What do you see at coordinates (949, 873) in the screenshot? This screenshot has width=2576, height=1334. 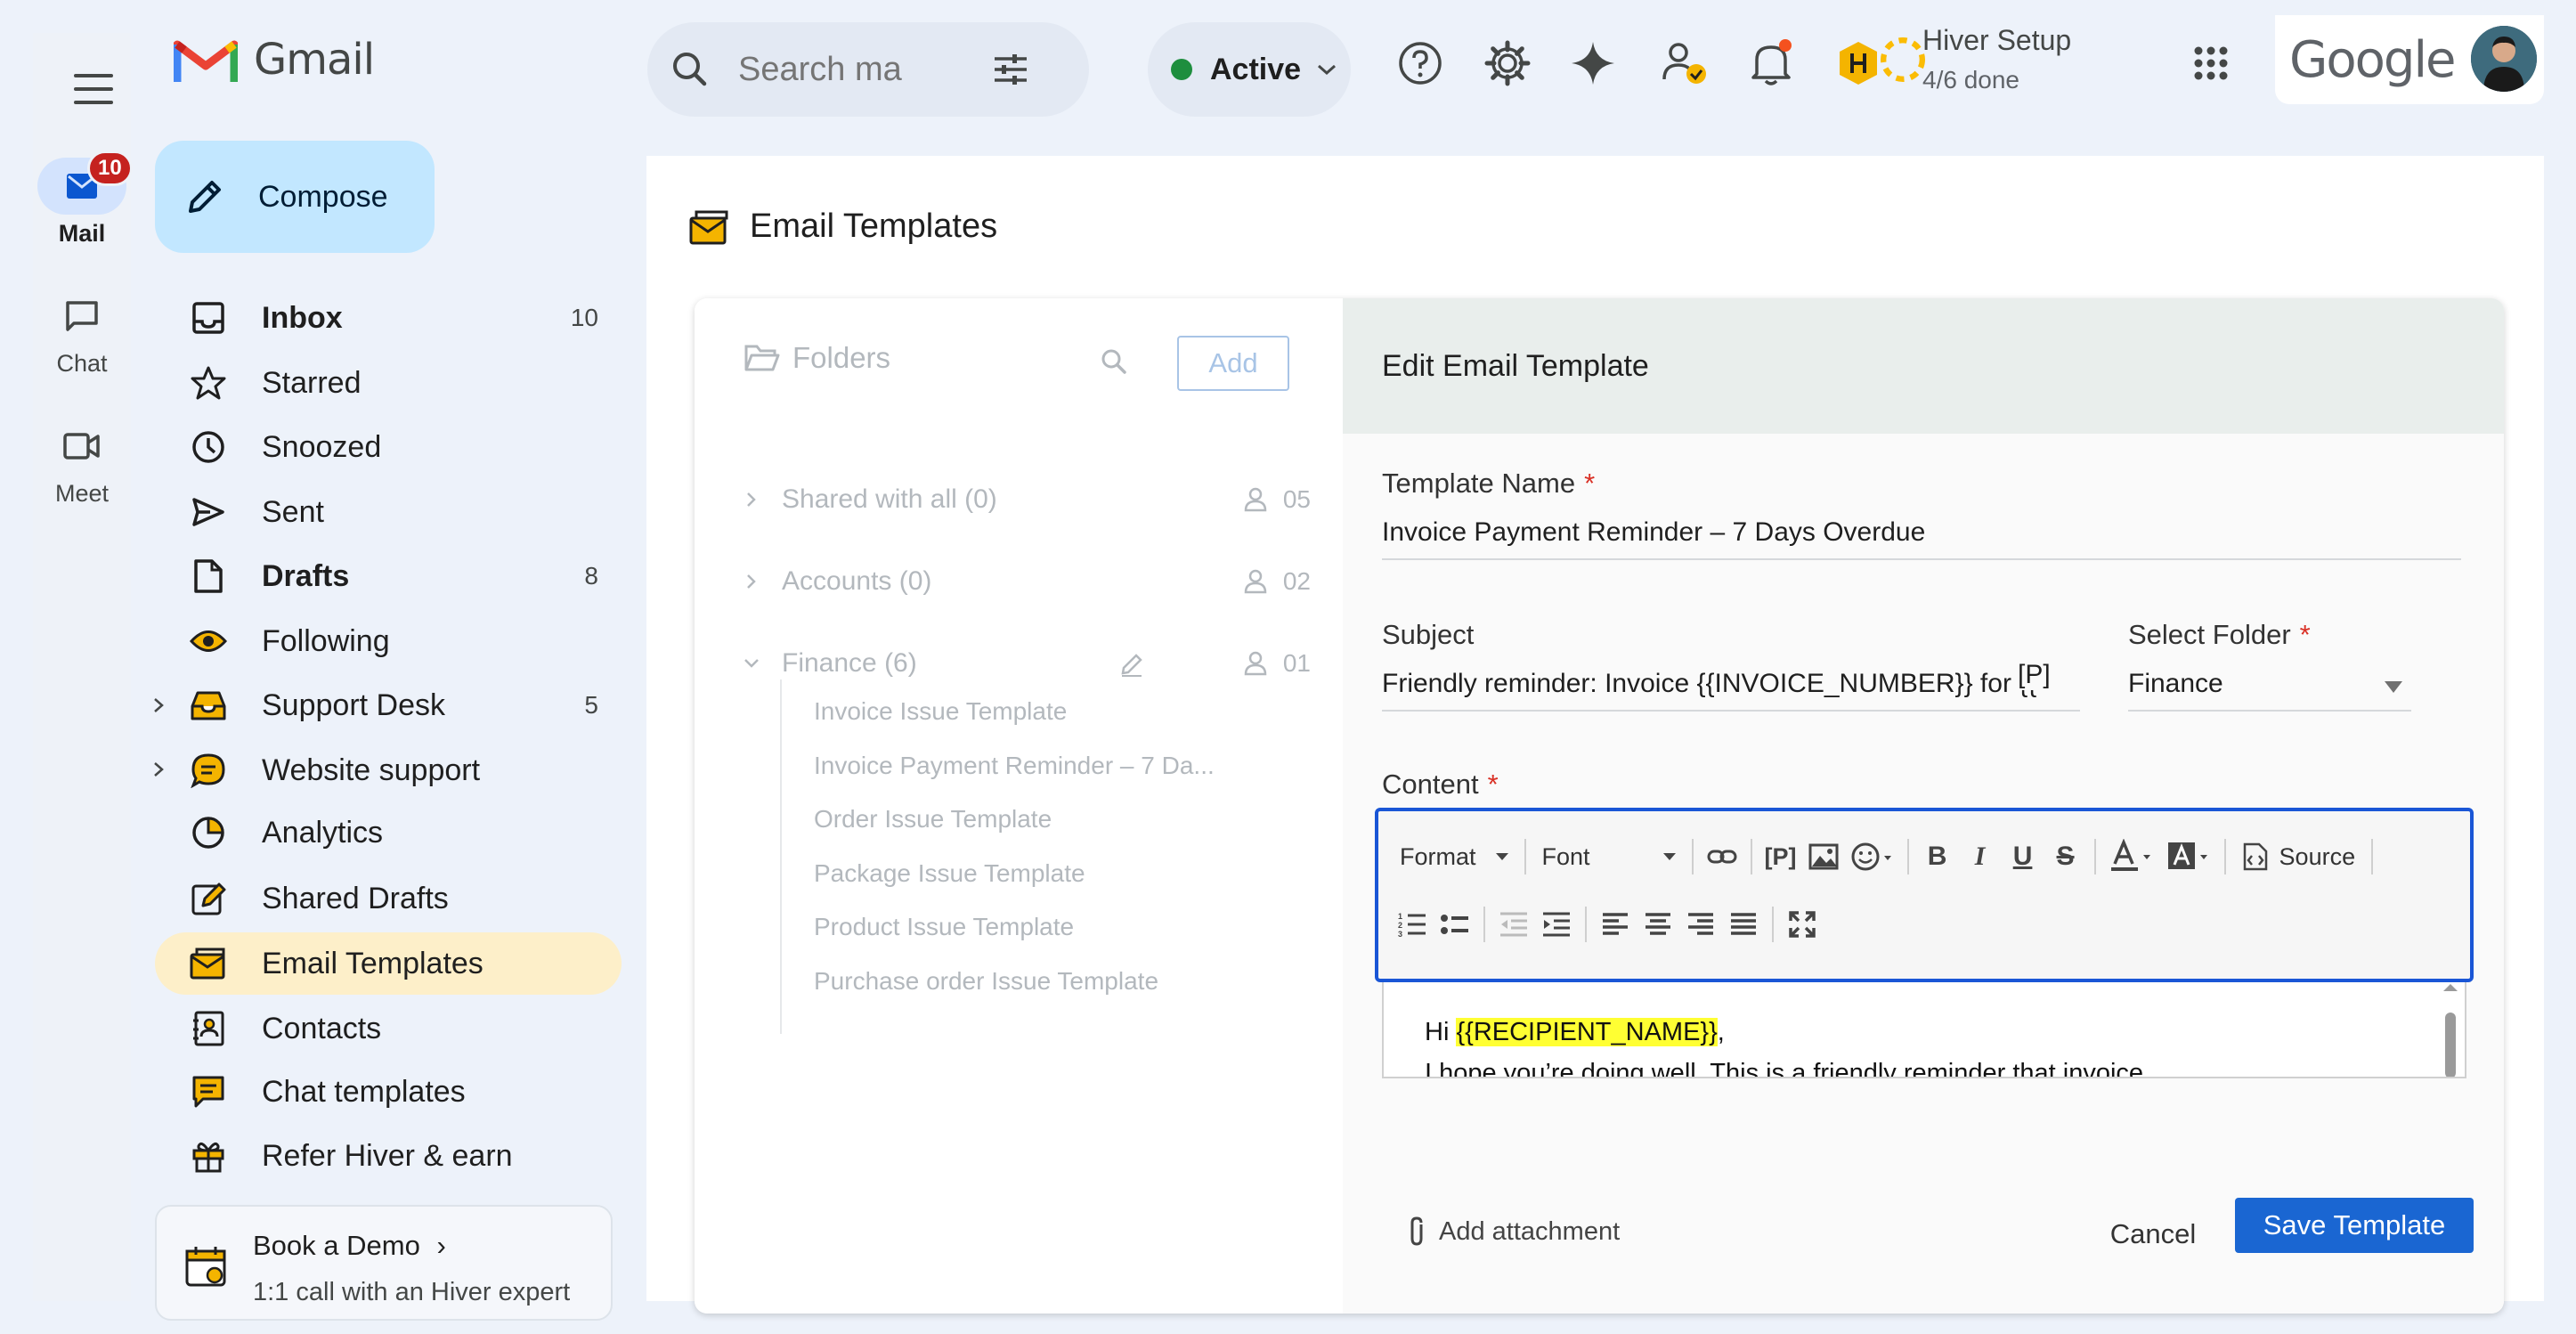 I see `template-item: Package Issue Template` at bounding box center [949, 873].